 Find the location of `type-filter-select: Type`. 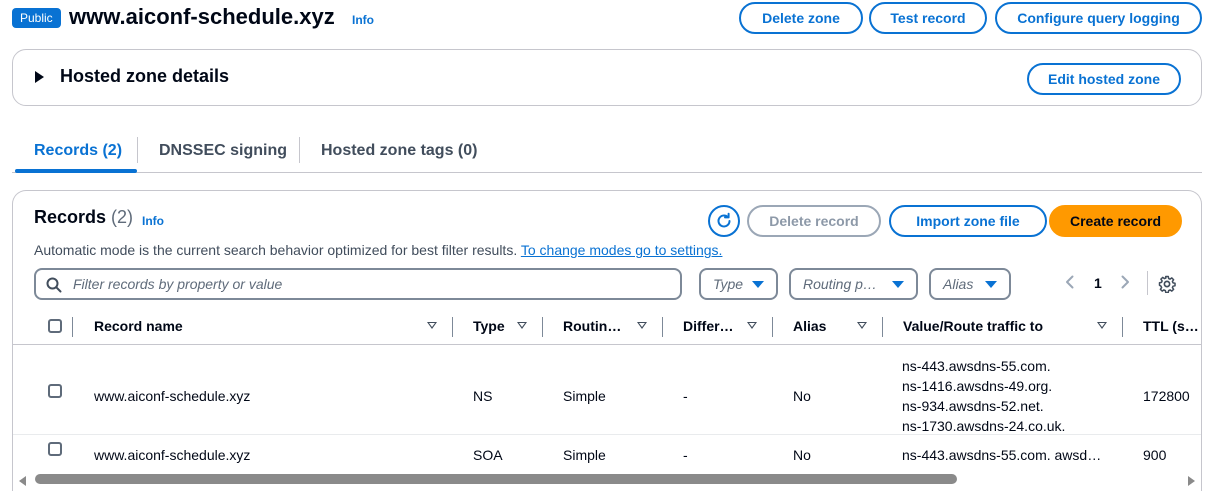

type-filter-select: Type is located at coordinates (738, 284).